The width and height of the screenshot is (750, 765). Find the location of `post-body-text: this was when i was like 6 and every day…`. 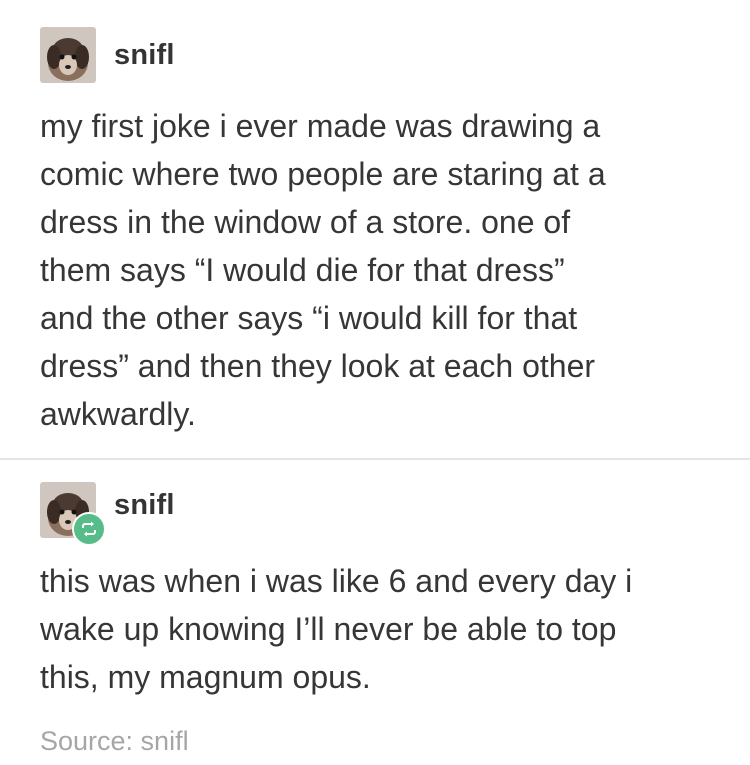

post-body-text: this was when i was like 6 and every day… is located at coordinates (336, 629).